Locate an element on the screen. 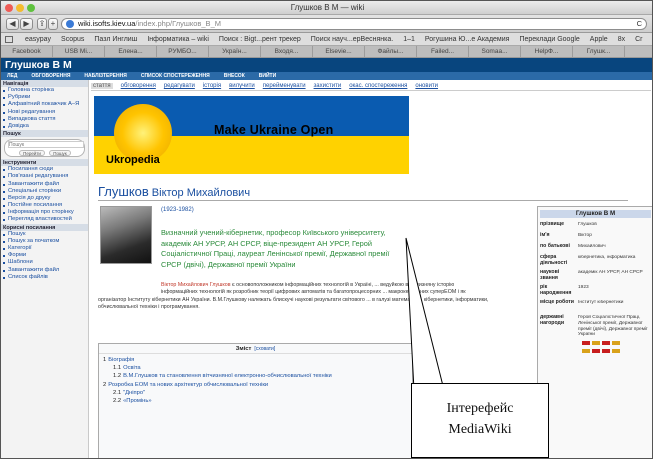 Image resolution: width=653 pixels, height=459 pixels. toc-item-text: Біографія is located at coordinates (121, 360).